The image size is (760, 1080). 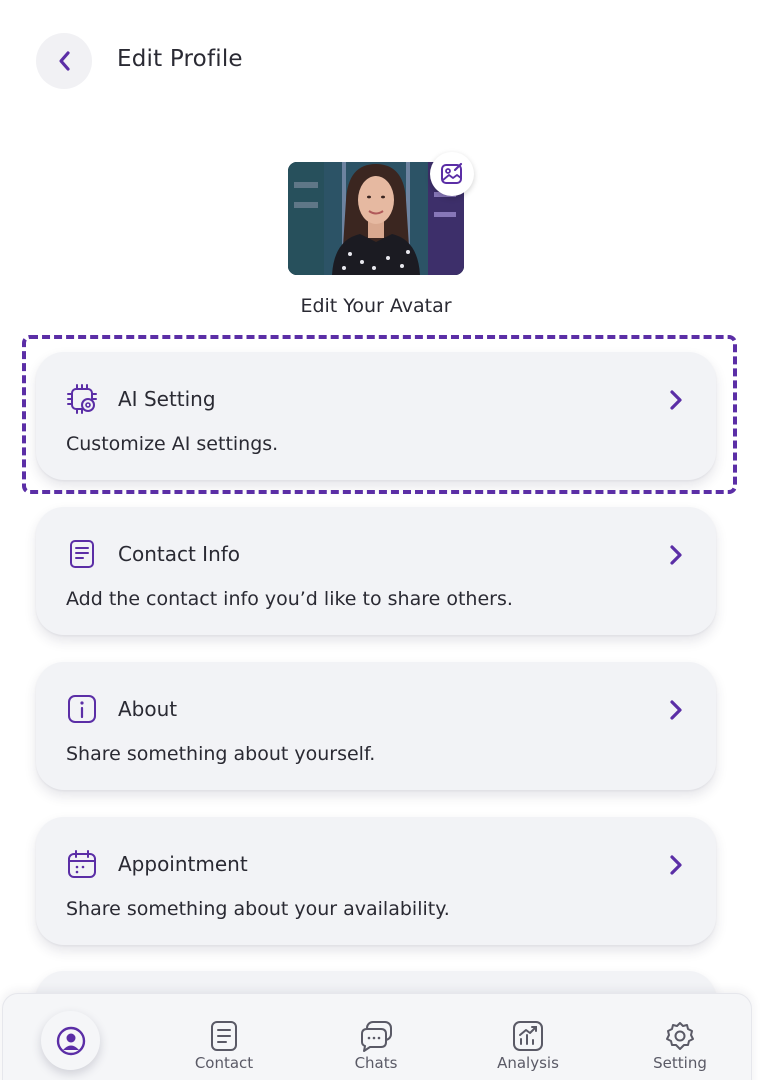 I want to click on info-icon, so click(x=82, y=709).